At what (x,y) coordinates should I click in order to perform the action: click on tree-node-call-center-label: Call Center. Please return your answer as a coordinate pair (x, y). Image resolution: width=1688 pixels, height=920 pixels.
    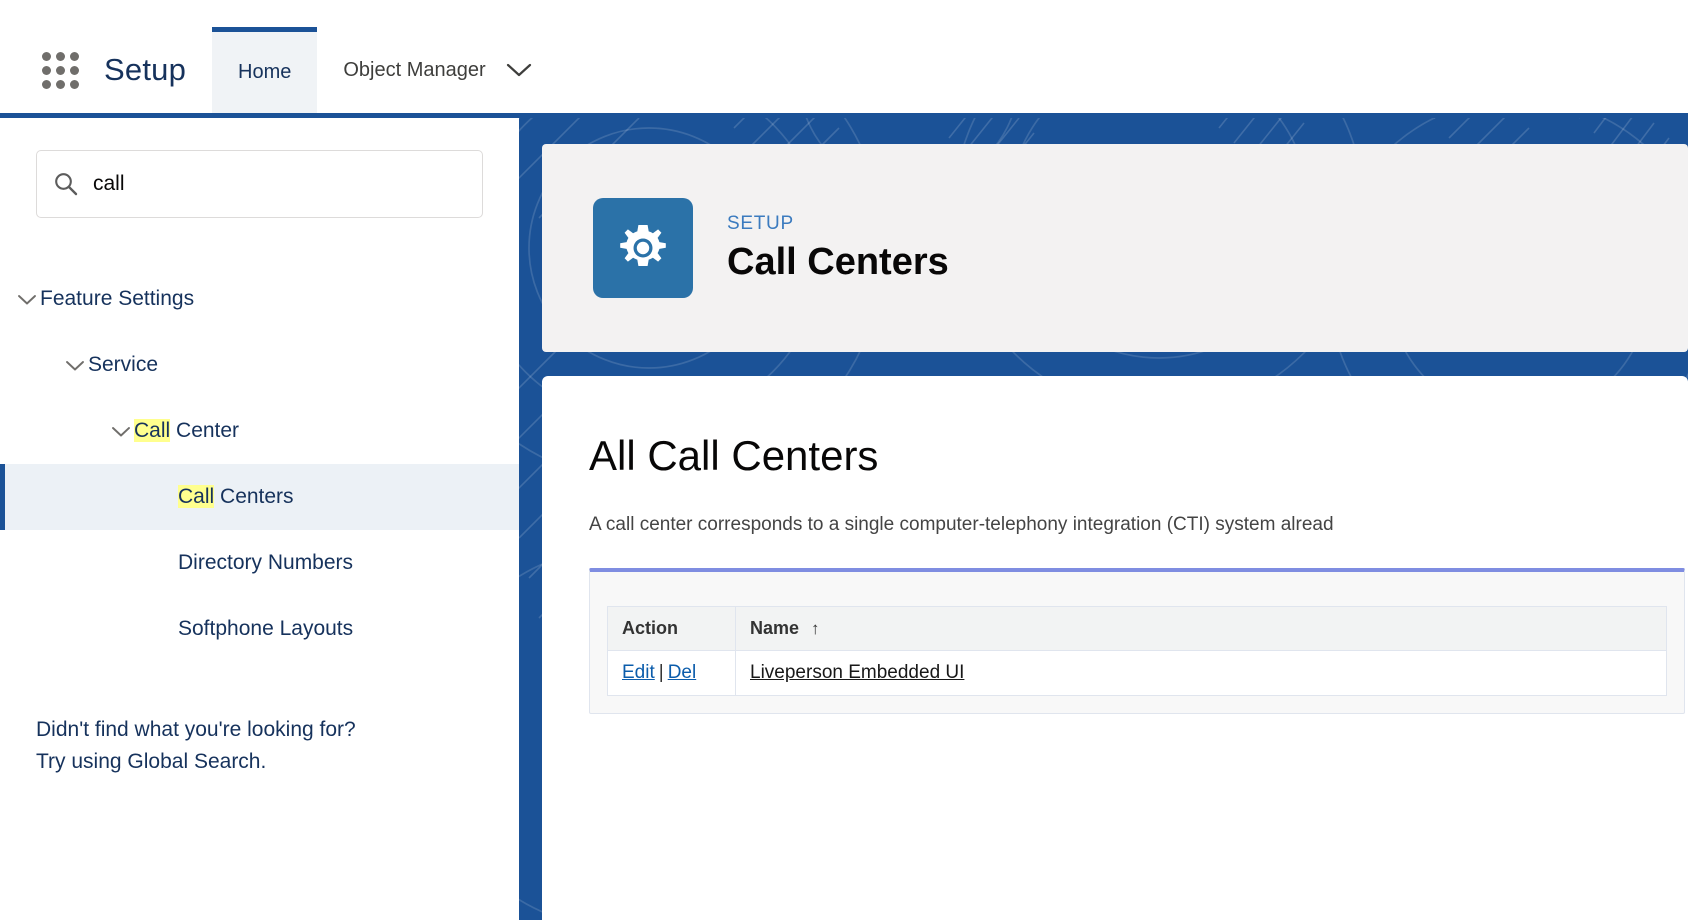
    Looking at the image, I should click on (187, 430).